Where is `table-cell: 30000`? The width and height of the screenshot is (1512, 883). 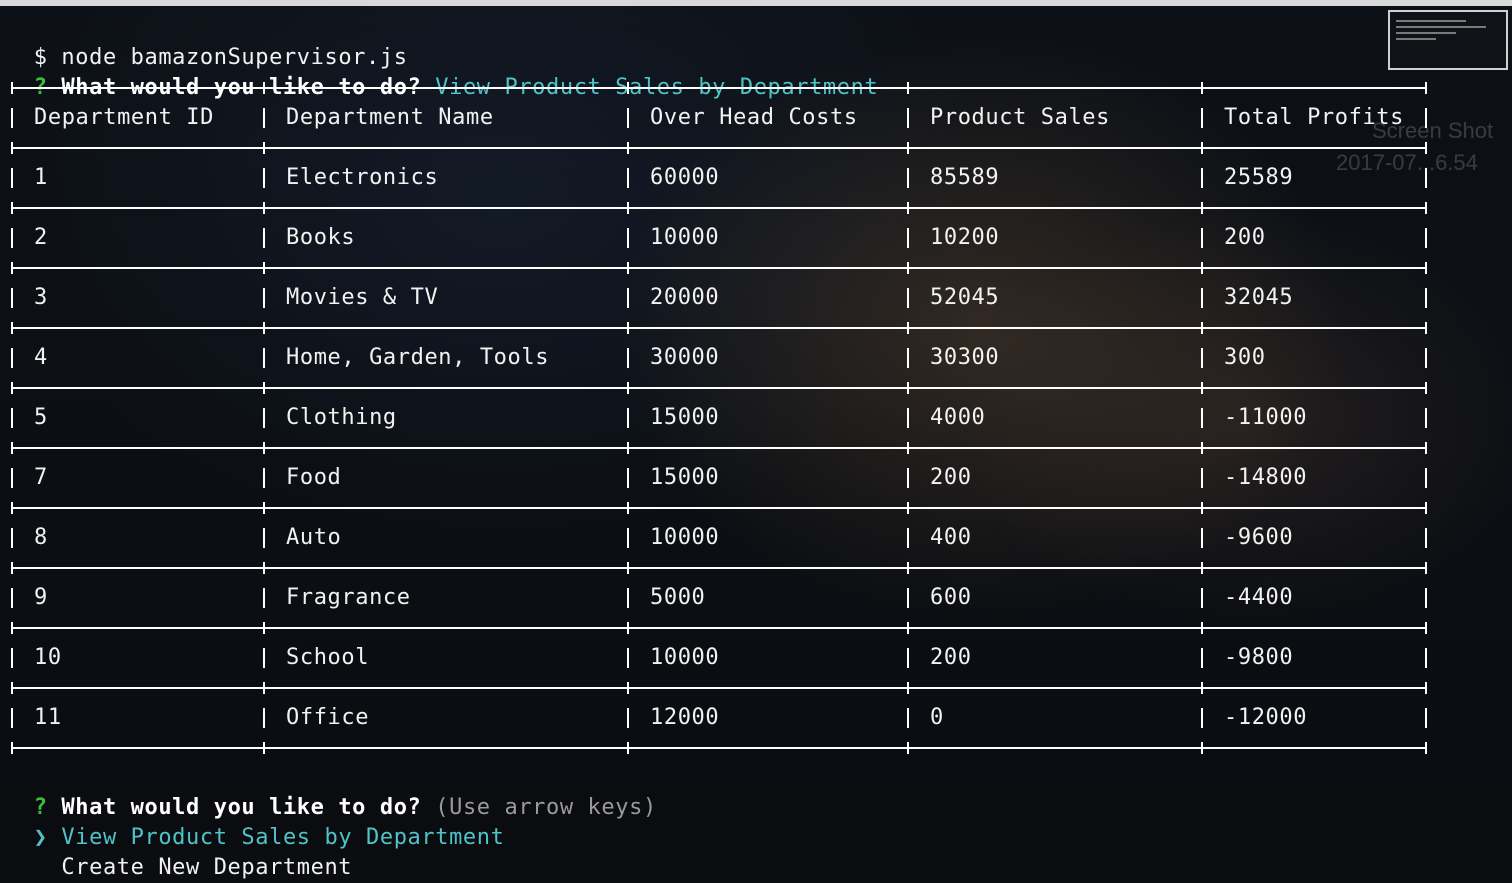 table-cell: 30000 is located at coordinates (685, 357).